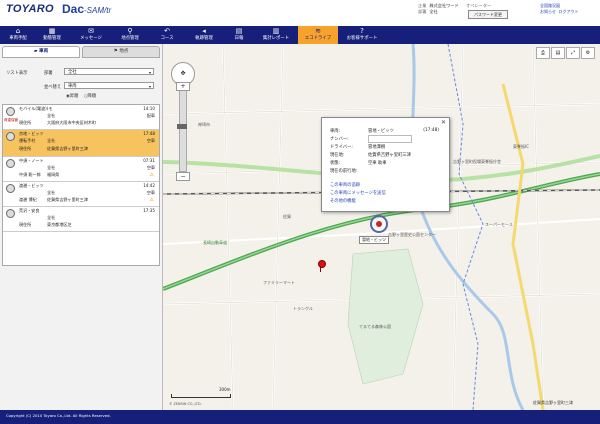  Describe the element at coordinates (215, 242) in the screenshot. I see `map-label: 長崎自動車道` at that location.